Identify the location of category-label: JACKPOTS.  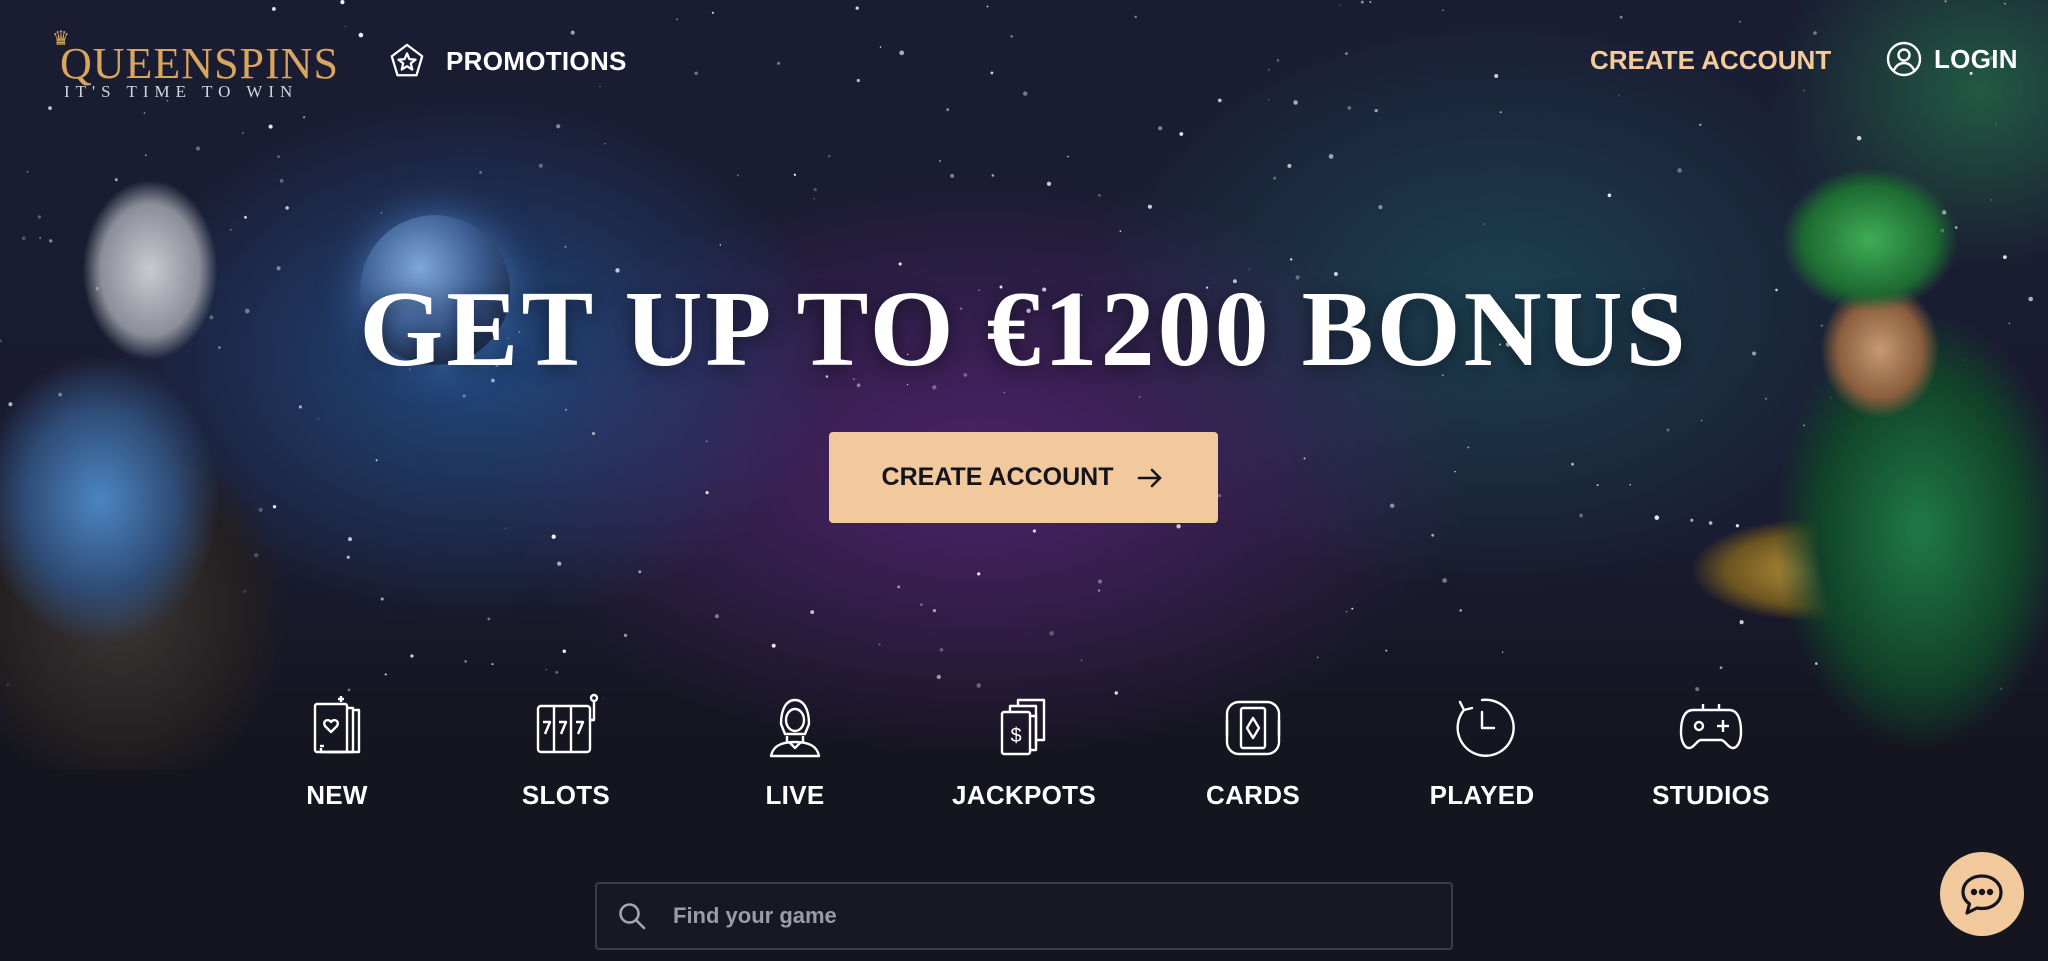
(1024, 795).